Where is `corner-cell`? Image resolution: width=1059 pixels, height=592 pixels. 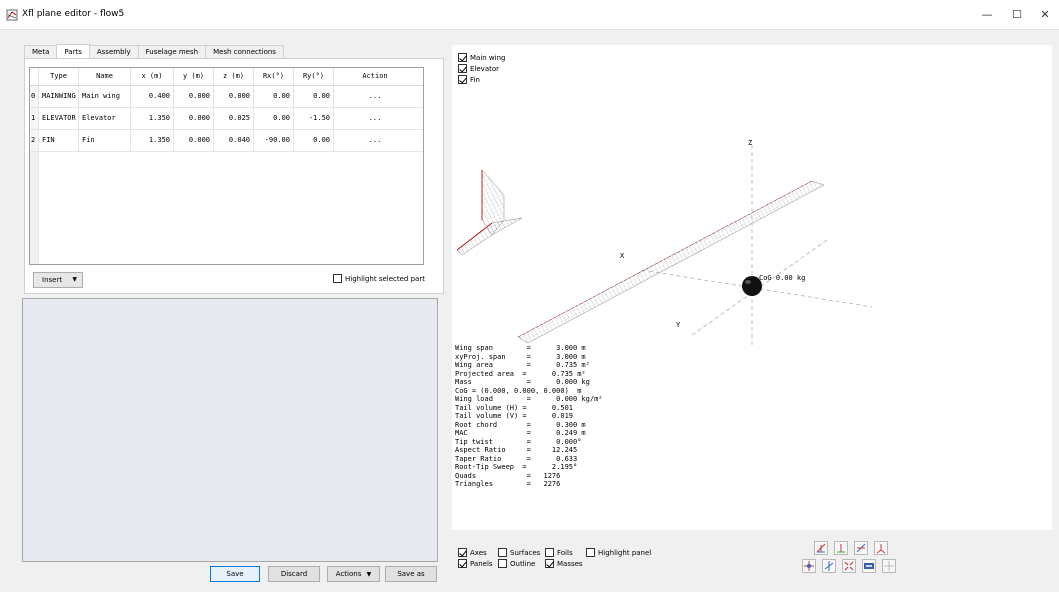 corner-cell is located at coordinates (34, 76).